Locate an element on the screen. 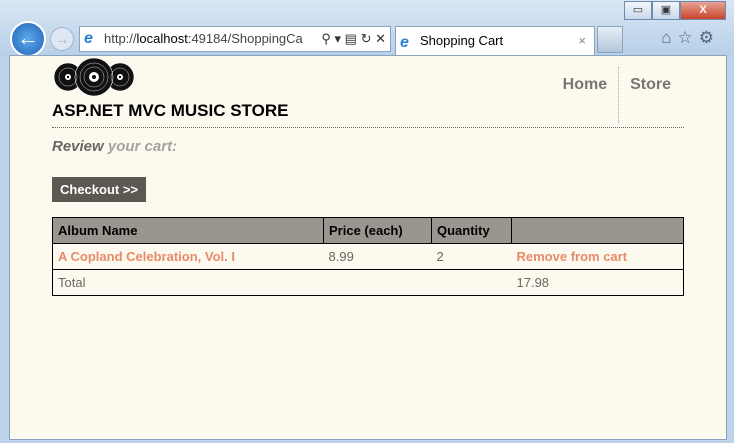  forward-button: → is located at coordinates (62, 39).